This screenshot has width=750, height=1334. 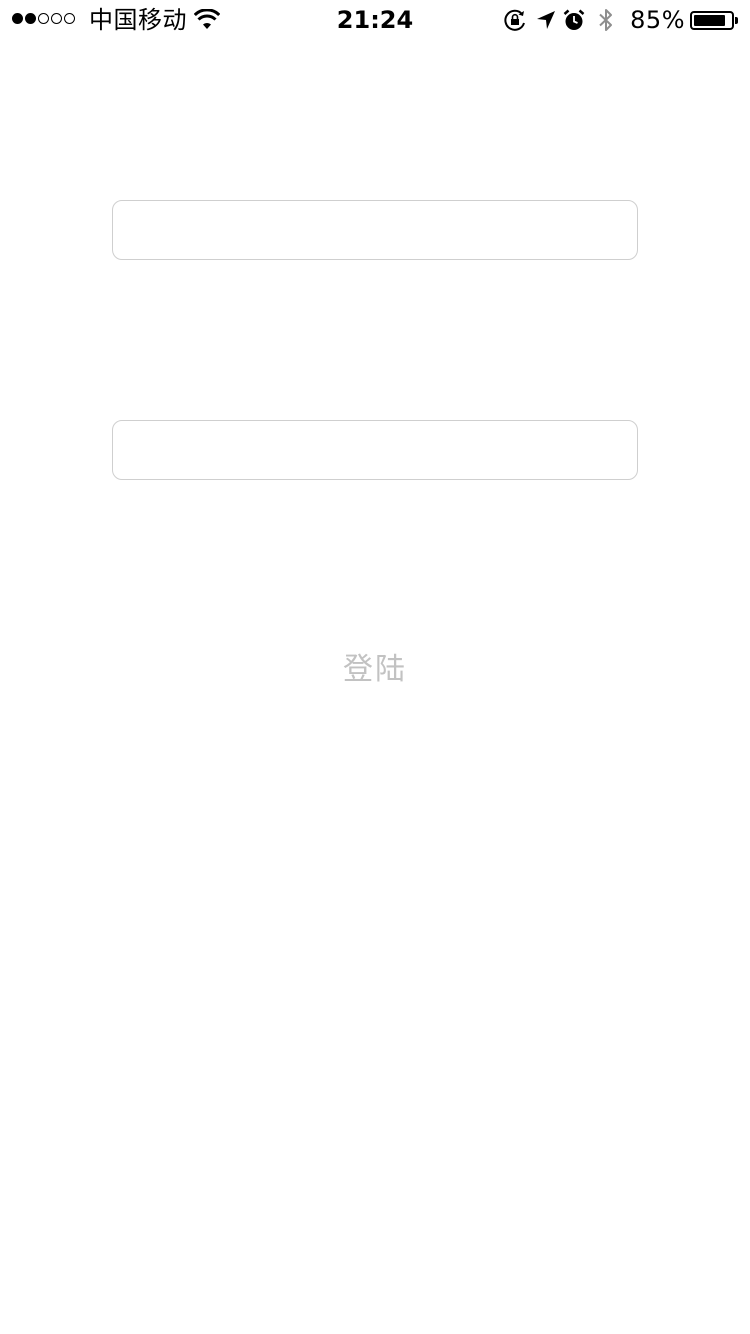 I want to click on battery-icon, so click(x=714, y=20).